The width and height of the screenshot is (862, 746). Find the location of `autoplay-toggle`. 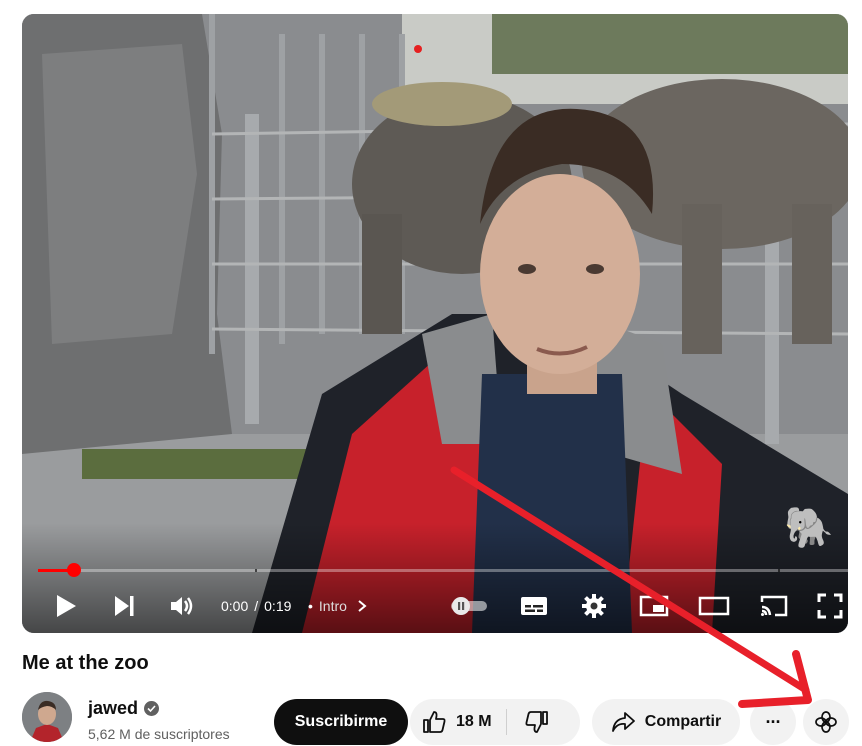

autoplay-toggle is located at coordinates (469, 606).